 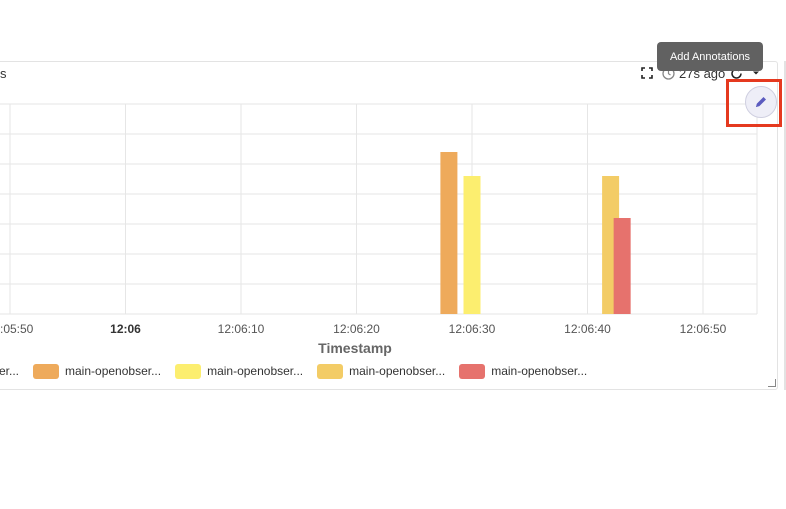 I want to click on panel-title: s, so click(x=3, y=73).